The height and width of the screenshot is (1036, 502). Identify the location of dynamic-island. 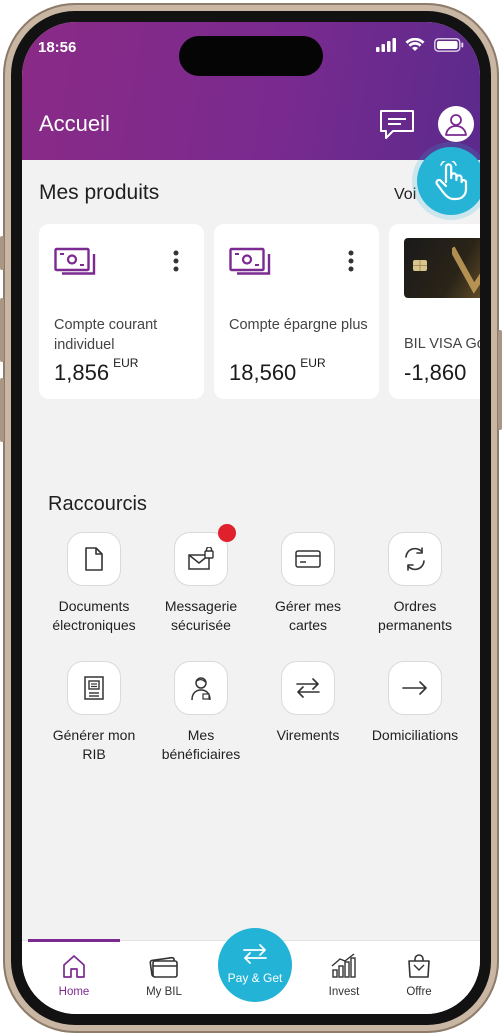
(251, 56).